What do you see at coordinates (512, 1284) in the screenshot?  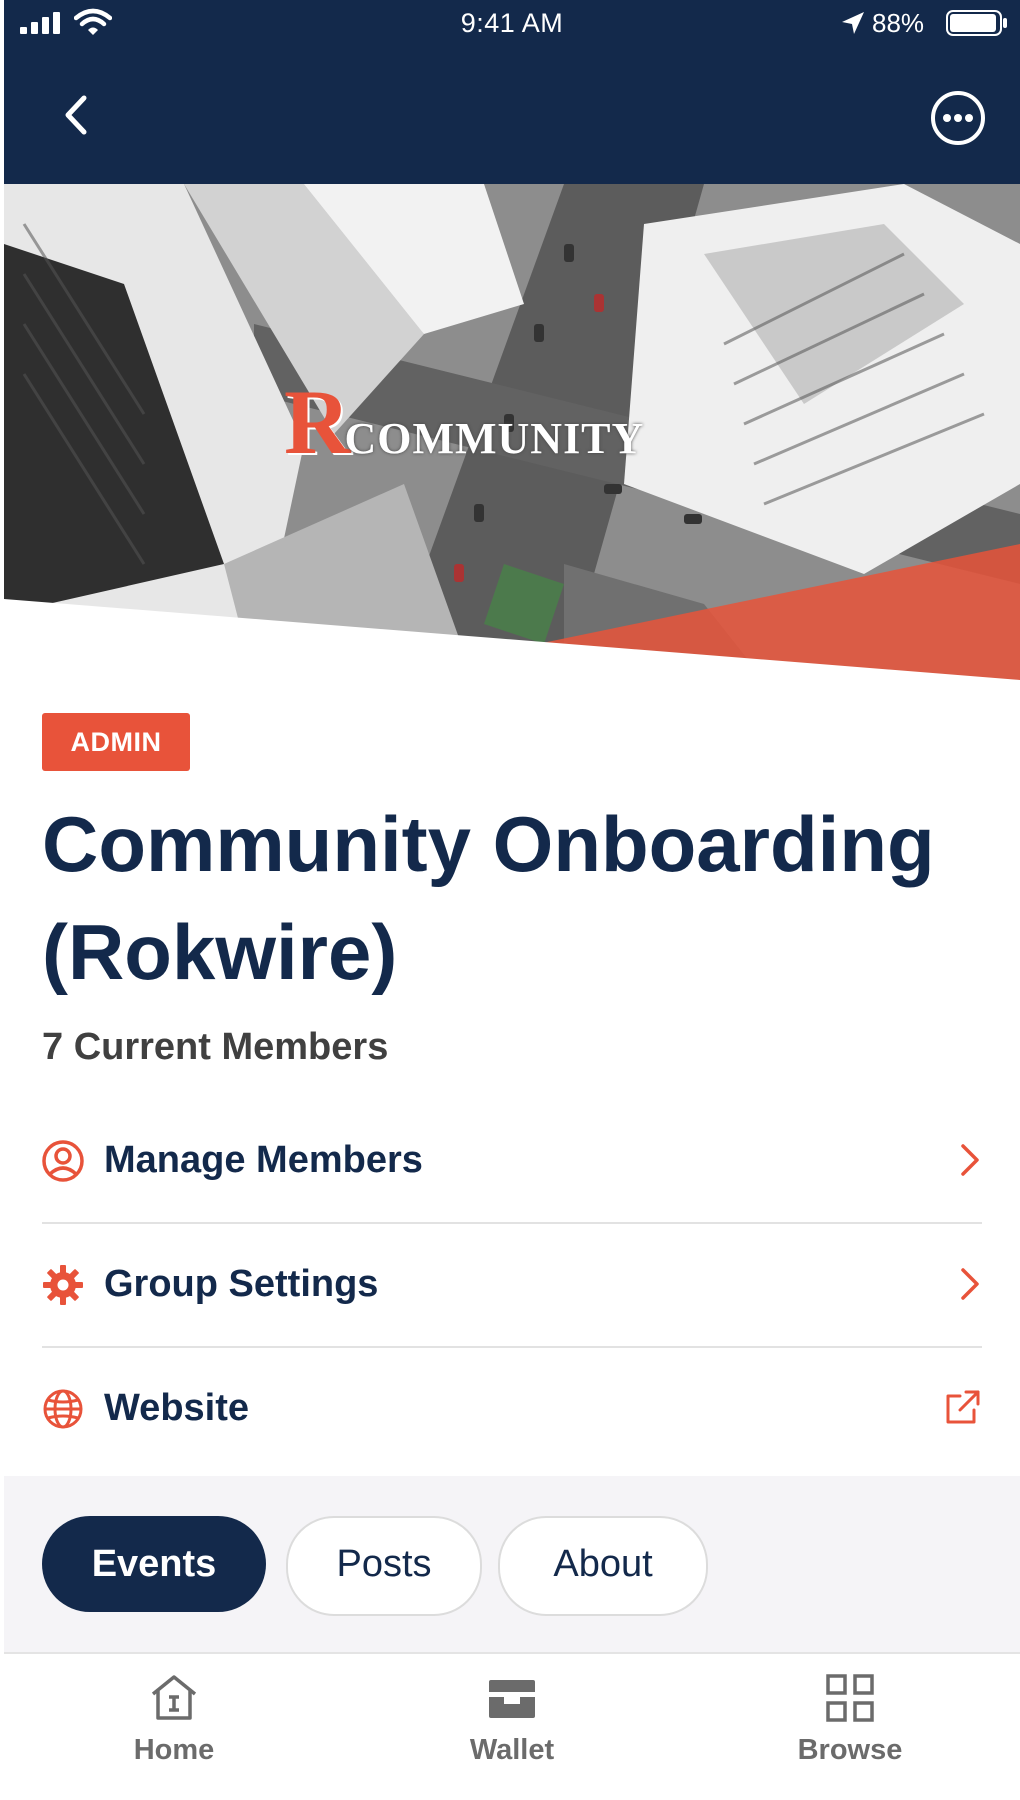 I see `group-settings-row: Group Settings` at bounding box center [512, 1284].